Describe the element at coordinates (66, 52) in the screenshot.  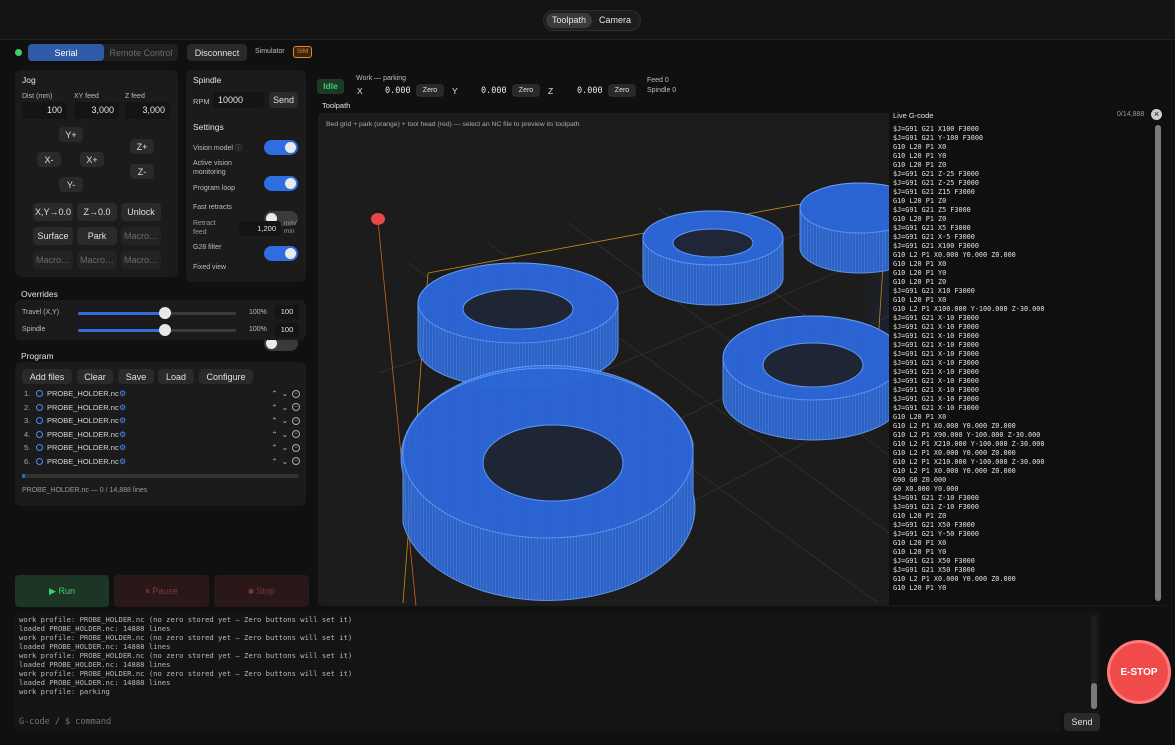
I see `serial-mode-button: Serial` at that location.